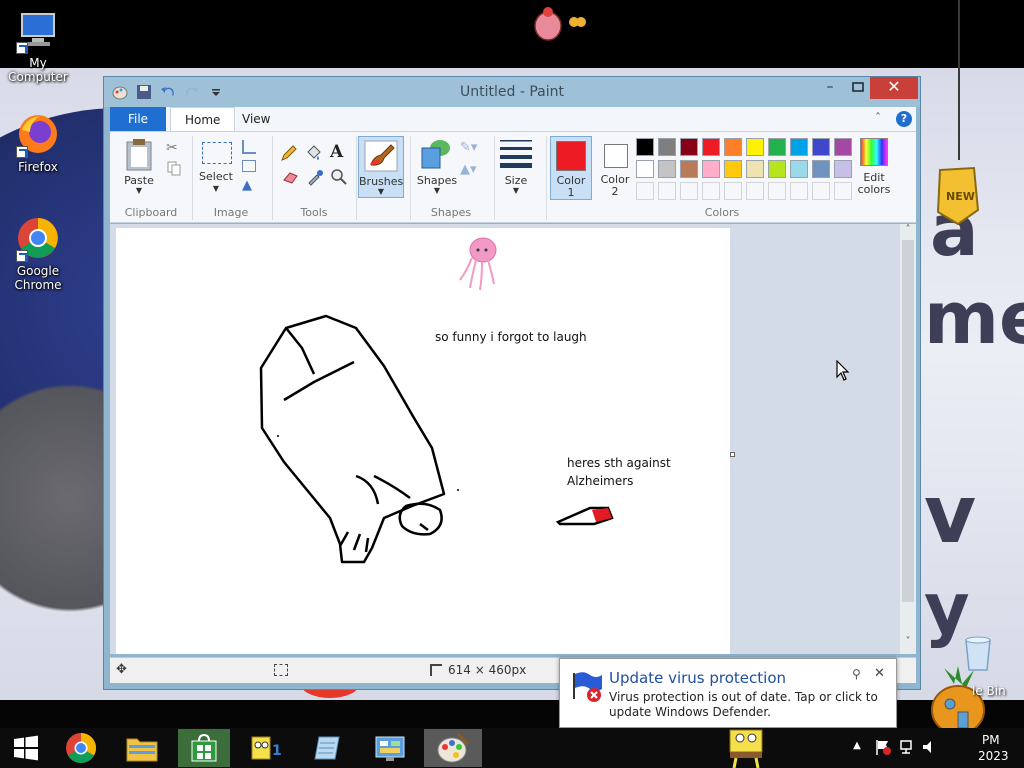 The width and height of the screenshot is (1024, 768). What do you see at coordinates (883, 747) in the screenshot?
I see `action-center-flag-icon` at bounding box center [883, 747].